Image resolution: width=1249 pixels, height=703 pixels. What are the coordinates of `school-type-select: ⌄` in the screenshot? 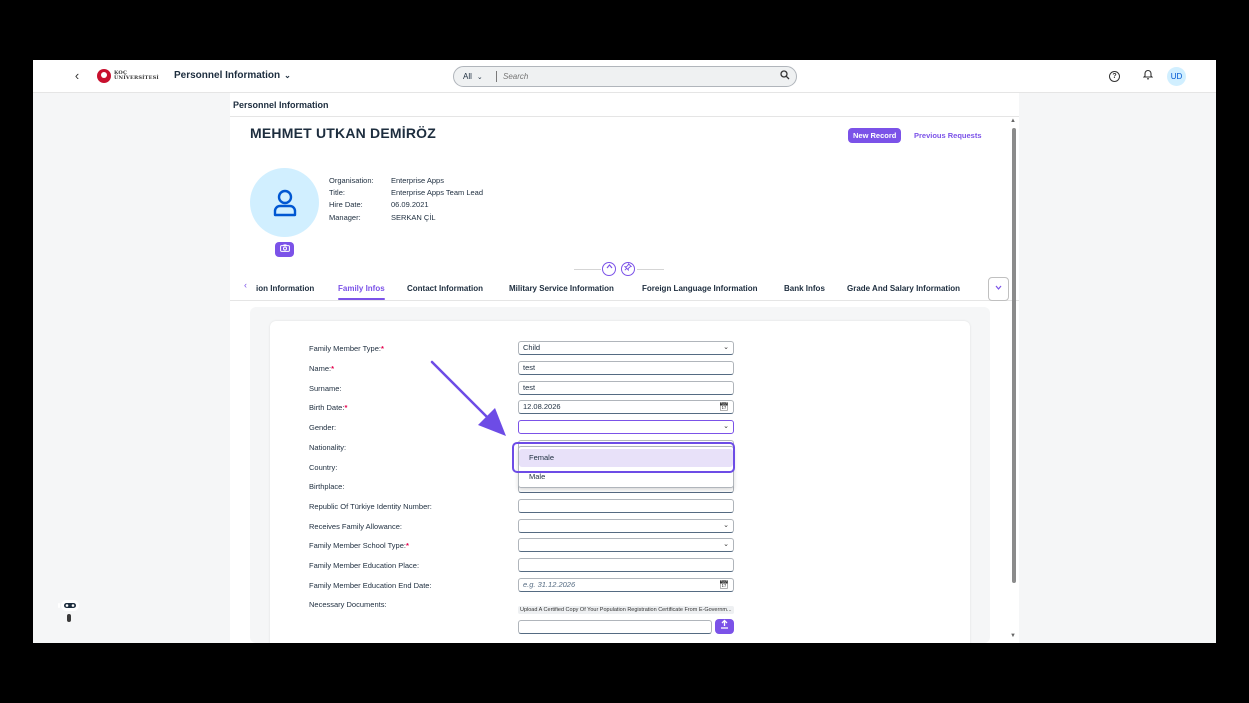 It's located at (626, 545).